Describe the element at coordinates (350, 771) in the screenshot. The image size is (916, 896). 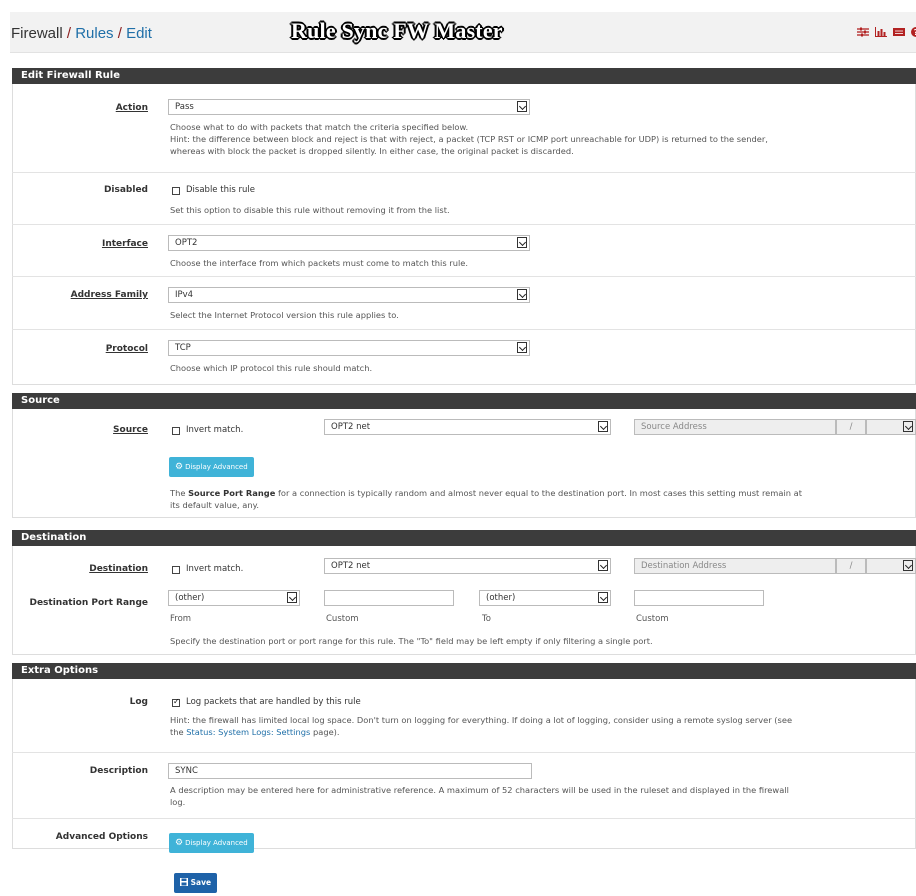
I see `description-input: SYNC` at that location.